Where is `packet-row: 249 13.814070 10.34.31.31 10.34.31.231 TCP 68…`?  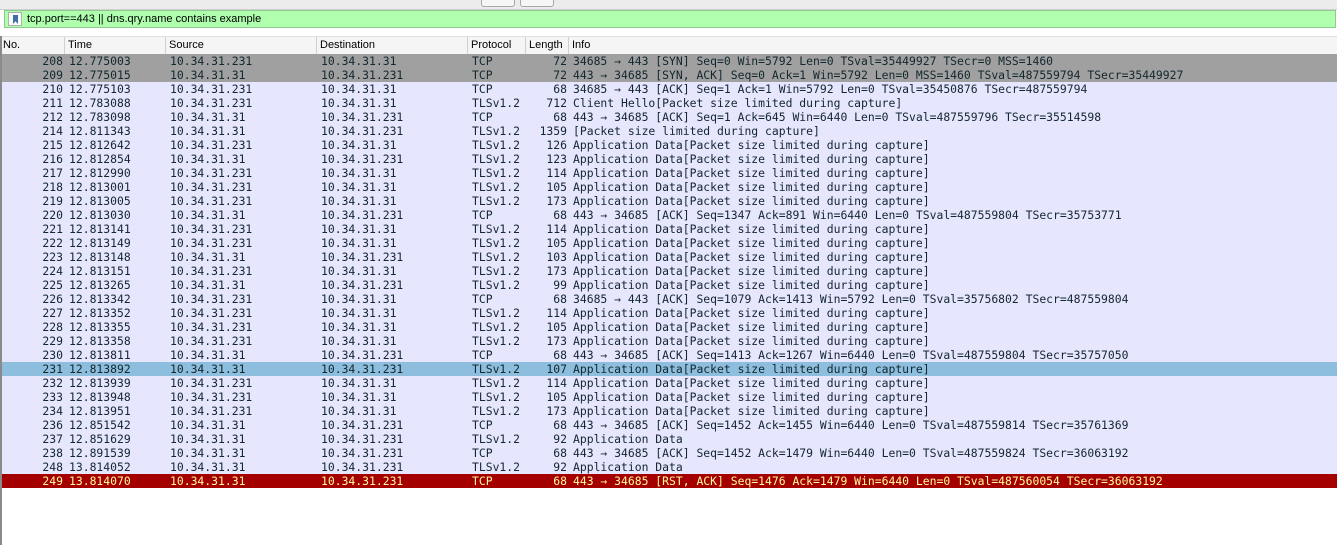 packet-row: 249 13.814070 10.34.31.31 10.34.31.231 TCP 68… is located at coordinates (669, 481).